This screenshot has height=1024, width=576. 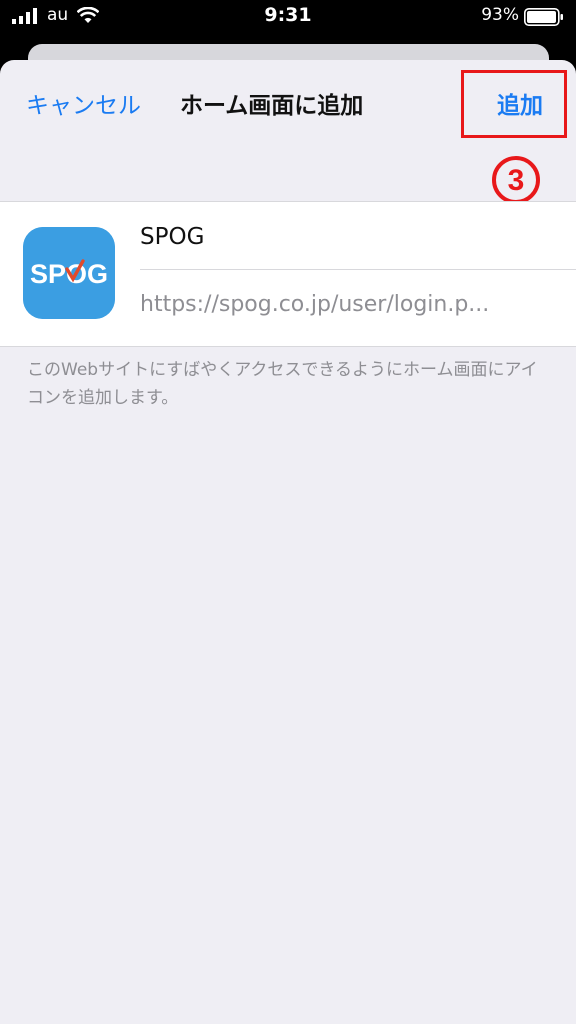 I want to click on battery-percentage: 93%, so click(x=500, y=15).